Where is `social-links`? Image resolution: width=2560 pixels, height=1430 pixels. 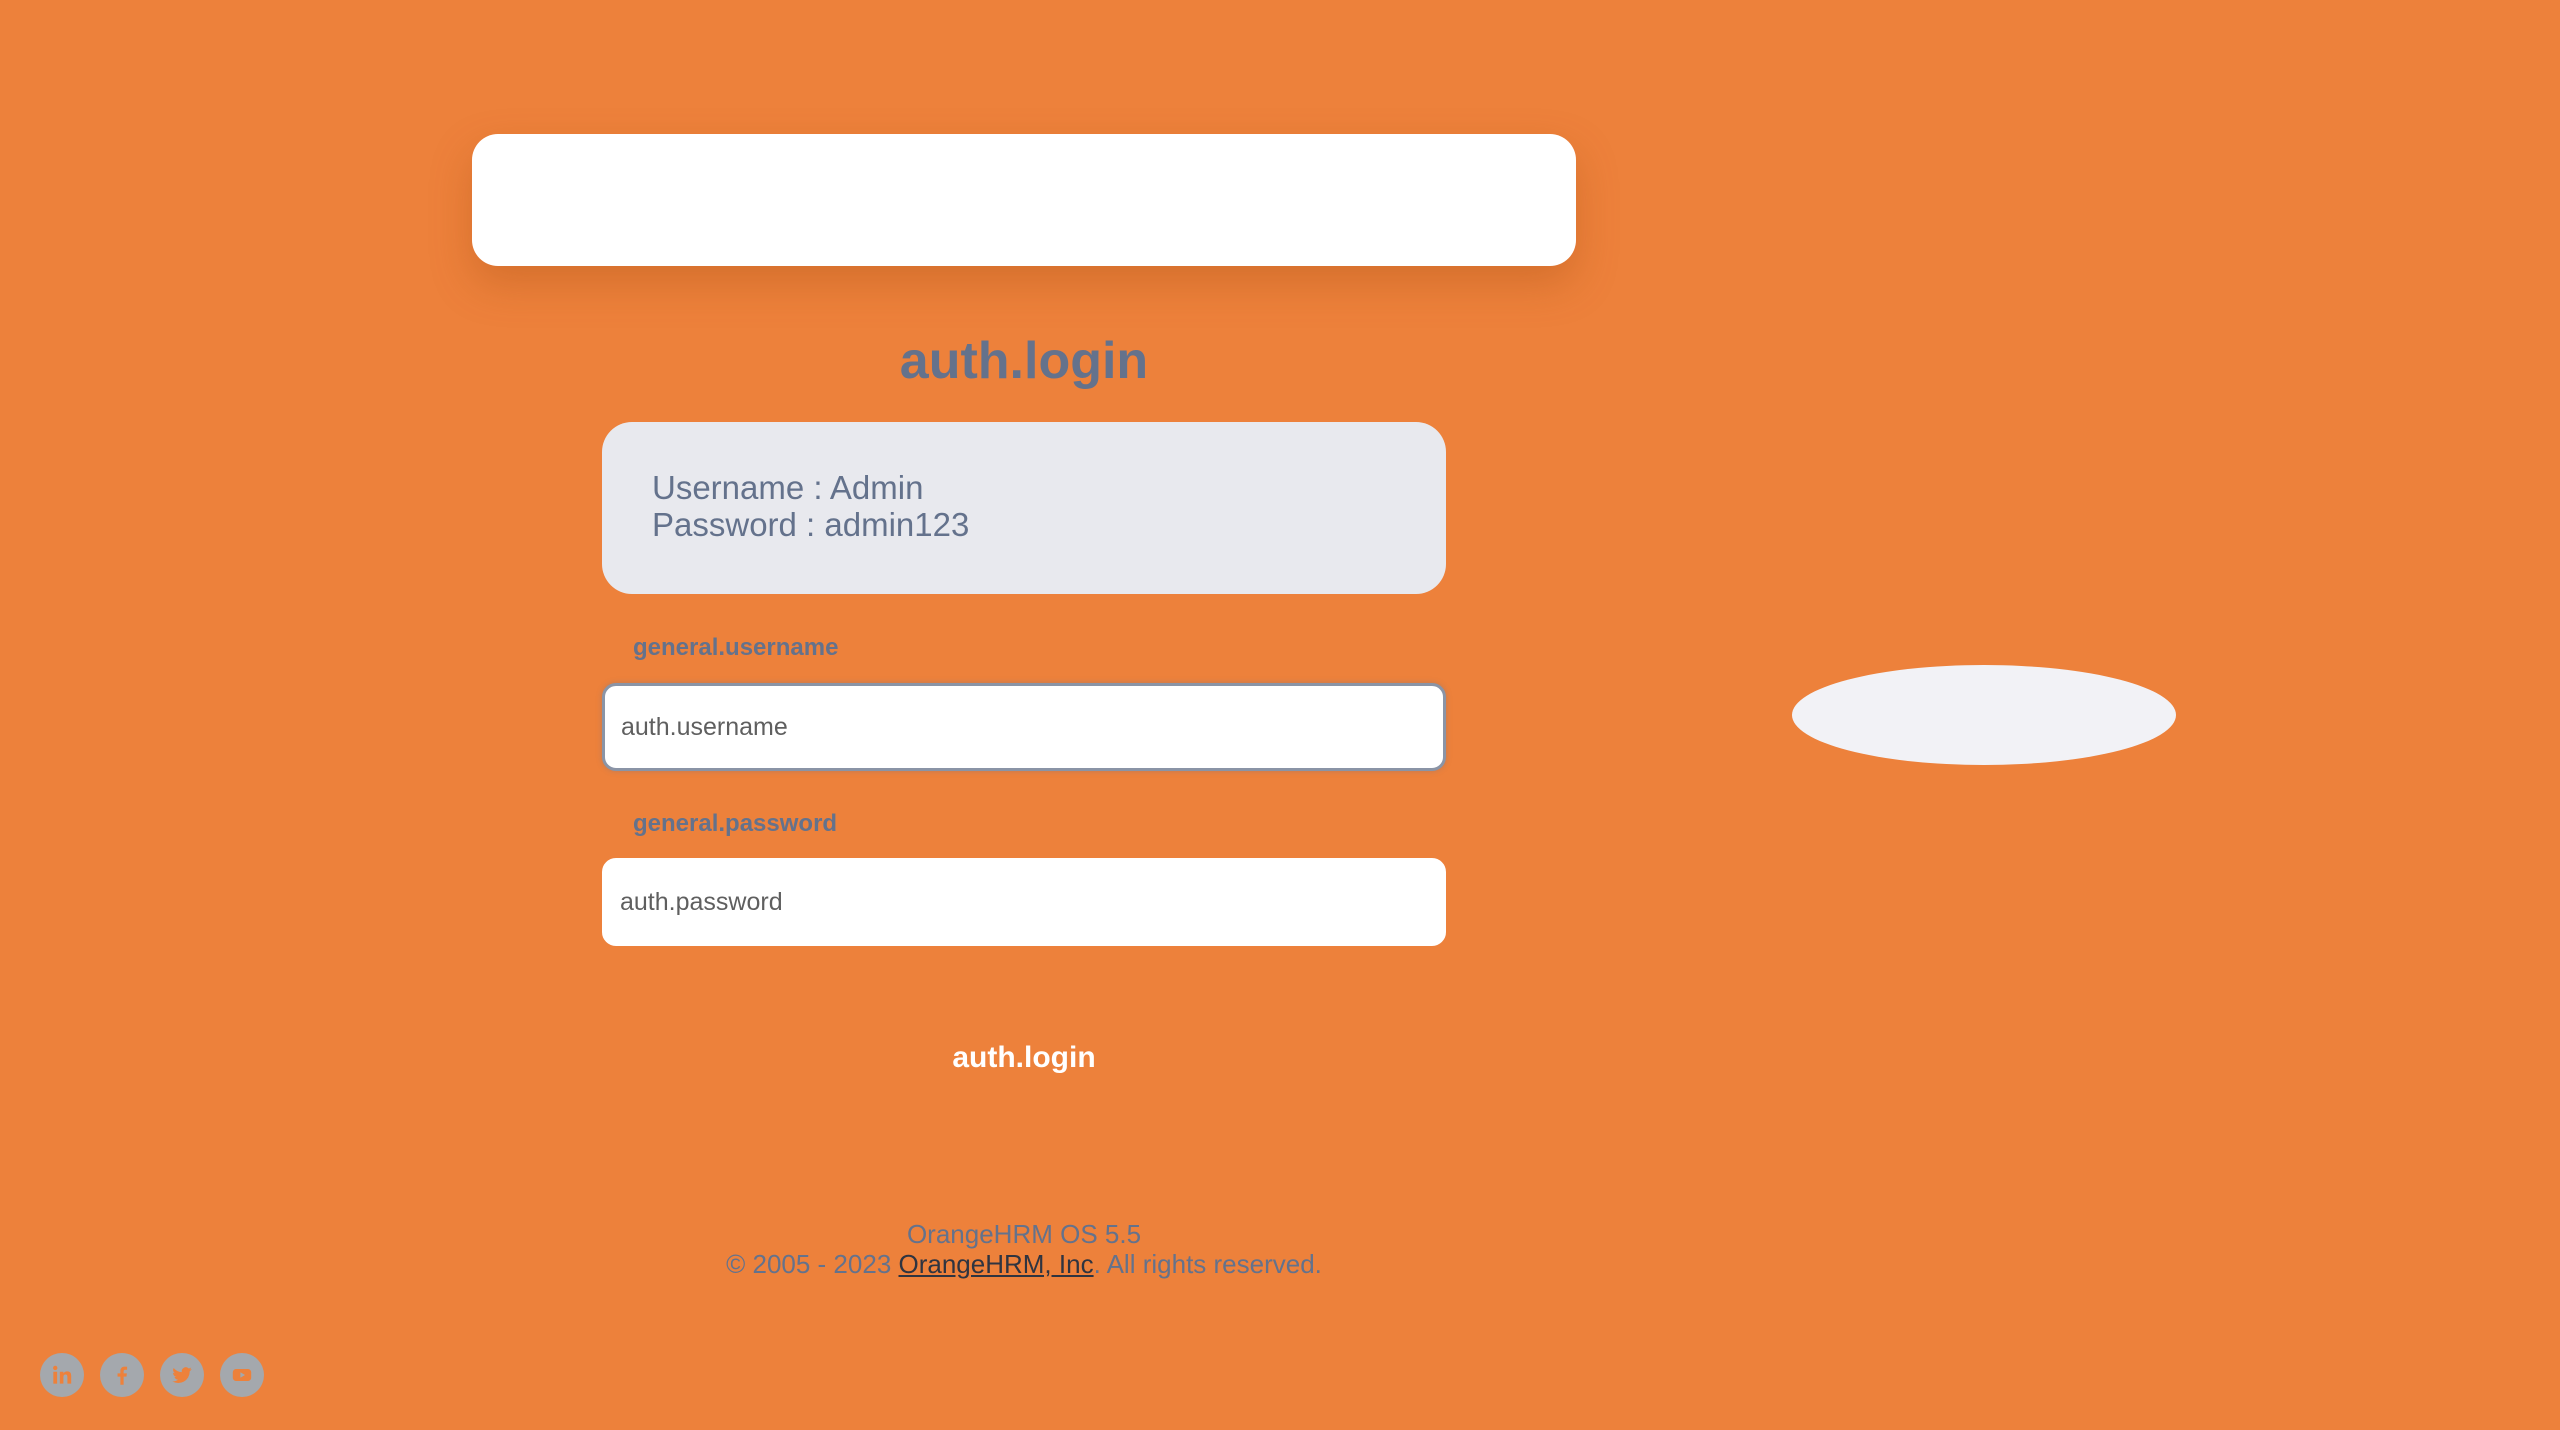
social-links is located at coordinates (152, 1375).